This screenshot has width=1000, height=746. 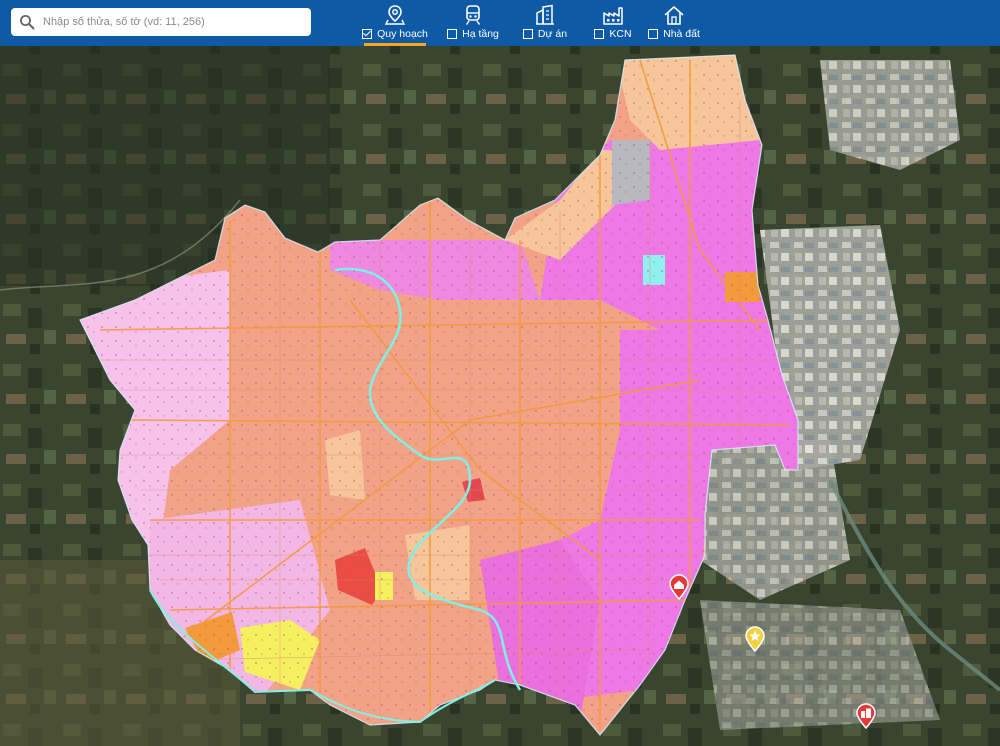 What do you see at coordinates (552, 34) in the screenshot?
I see `layer-label: Dự án` at bounding box center [552, 34].